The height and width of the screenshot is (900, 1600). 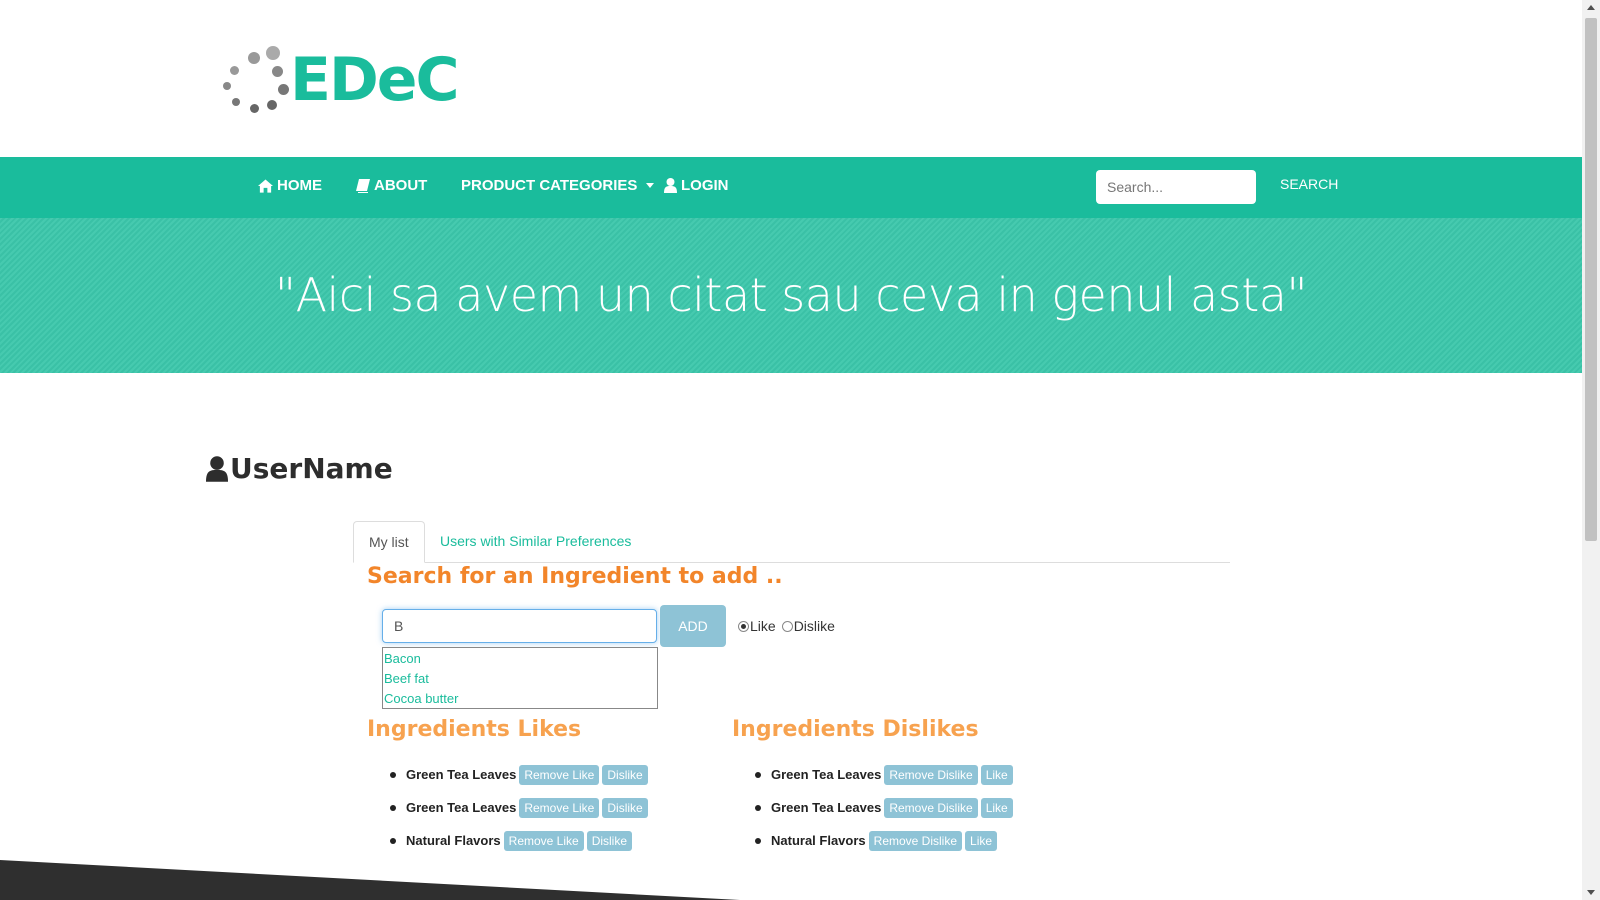 I want to click on ingredient-suggestions: Bacon Beef fat Cocoa butter, so click(x=520, y=678).